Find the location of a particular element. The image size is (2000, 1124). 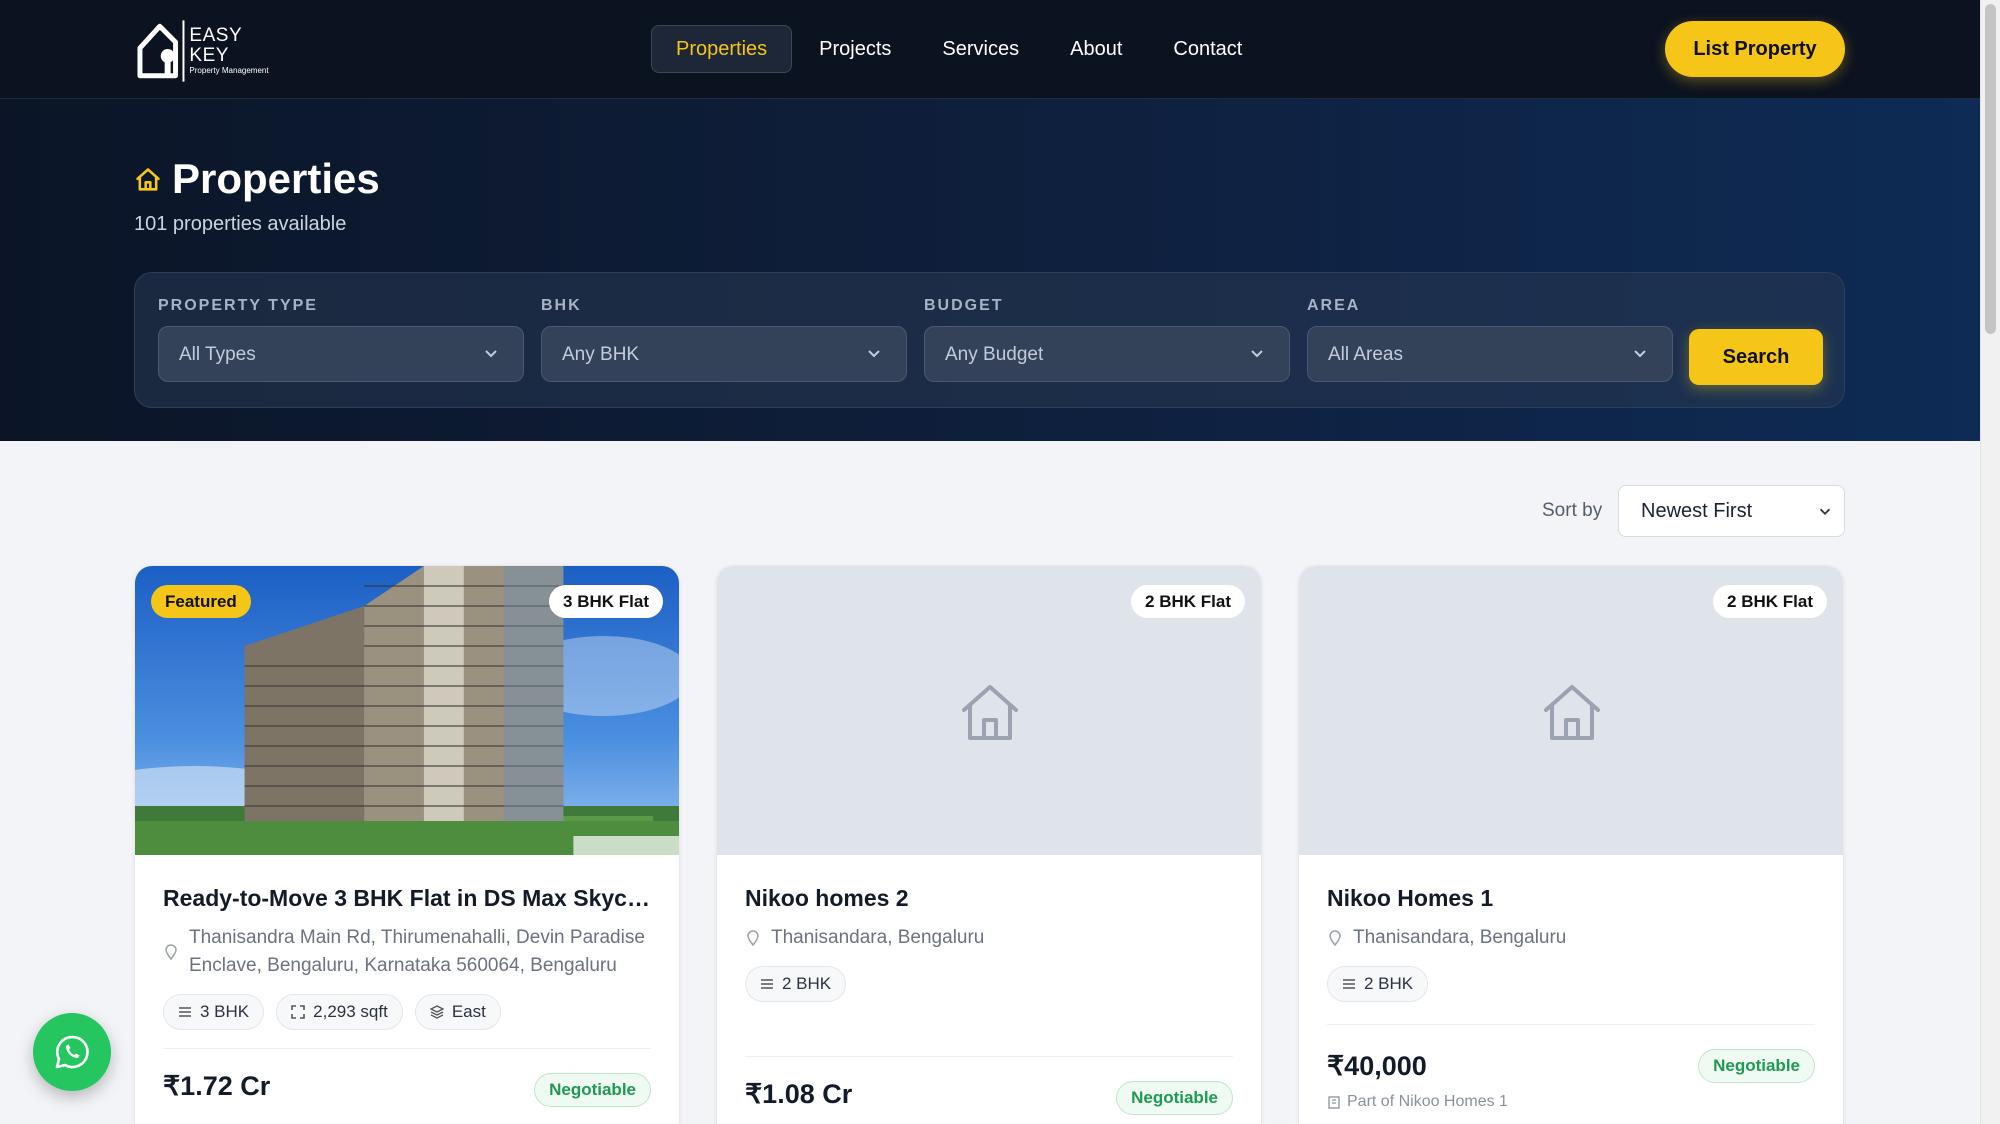

select-value: All Areas is located at coordinates (1365, 354).